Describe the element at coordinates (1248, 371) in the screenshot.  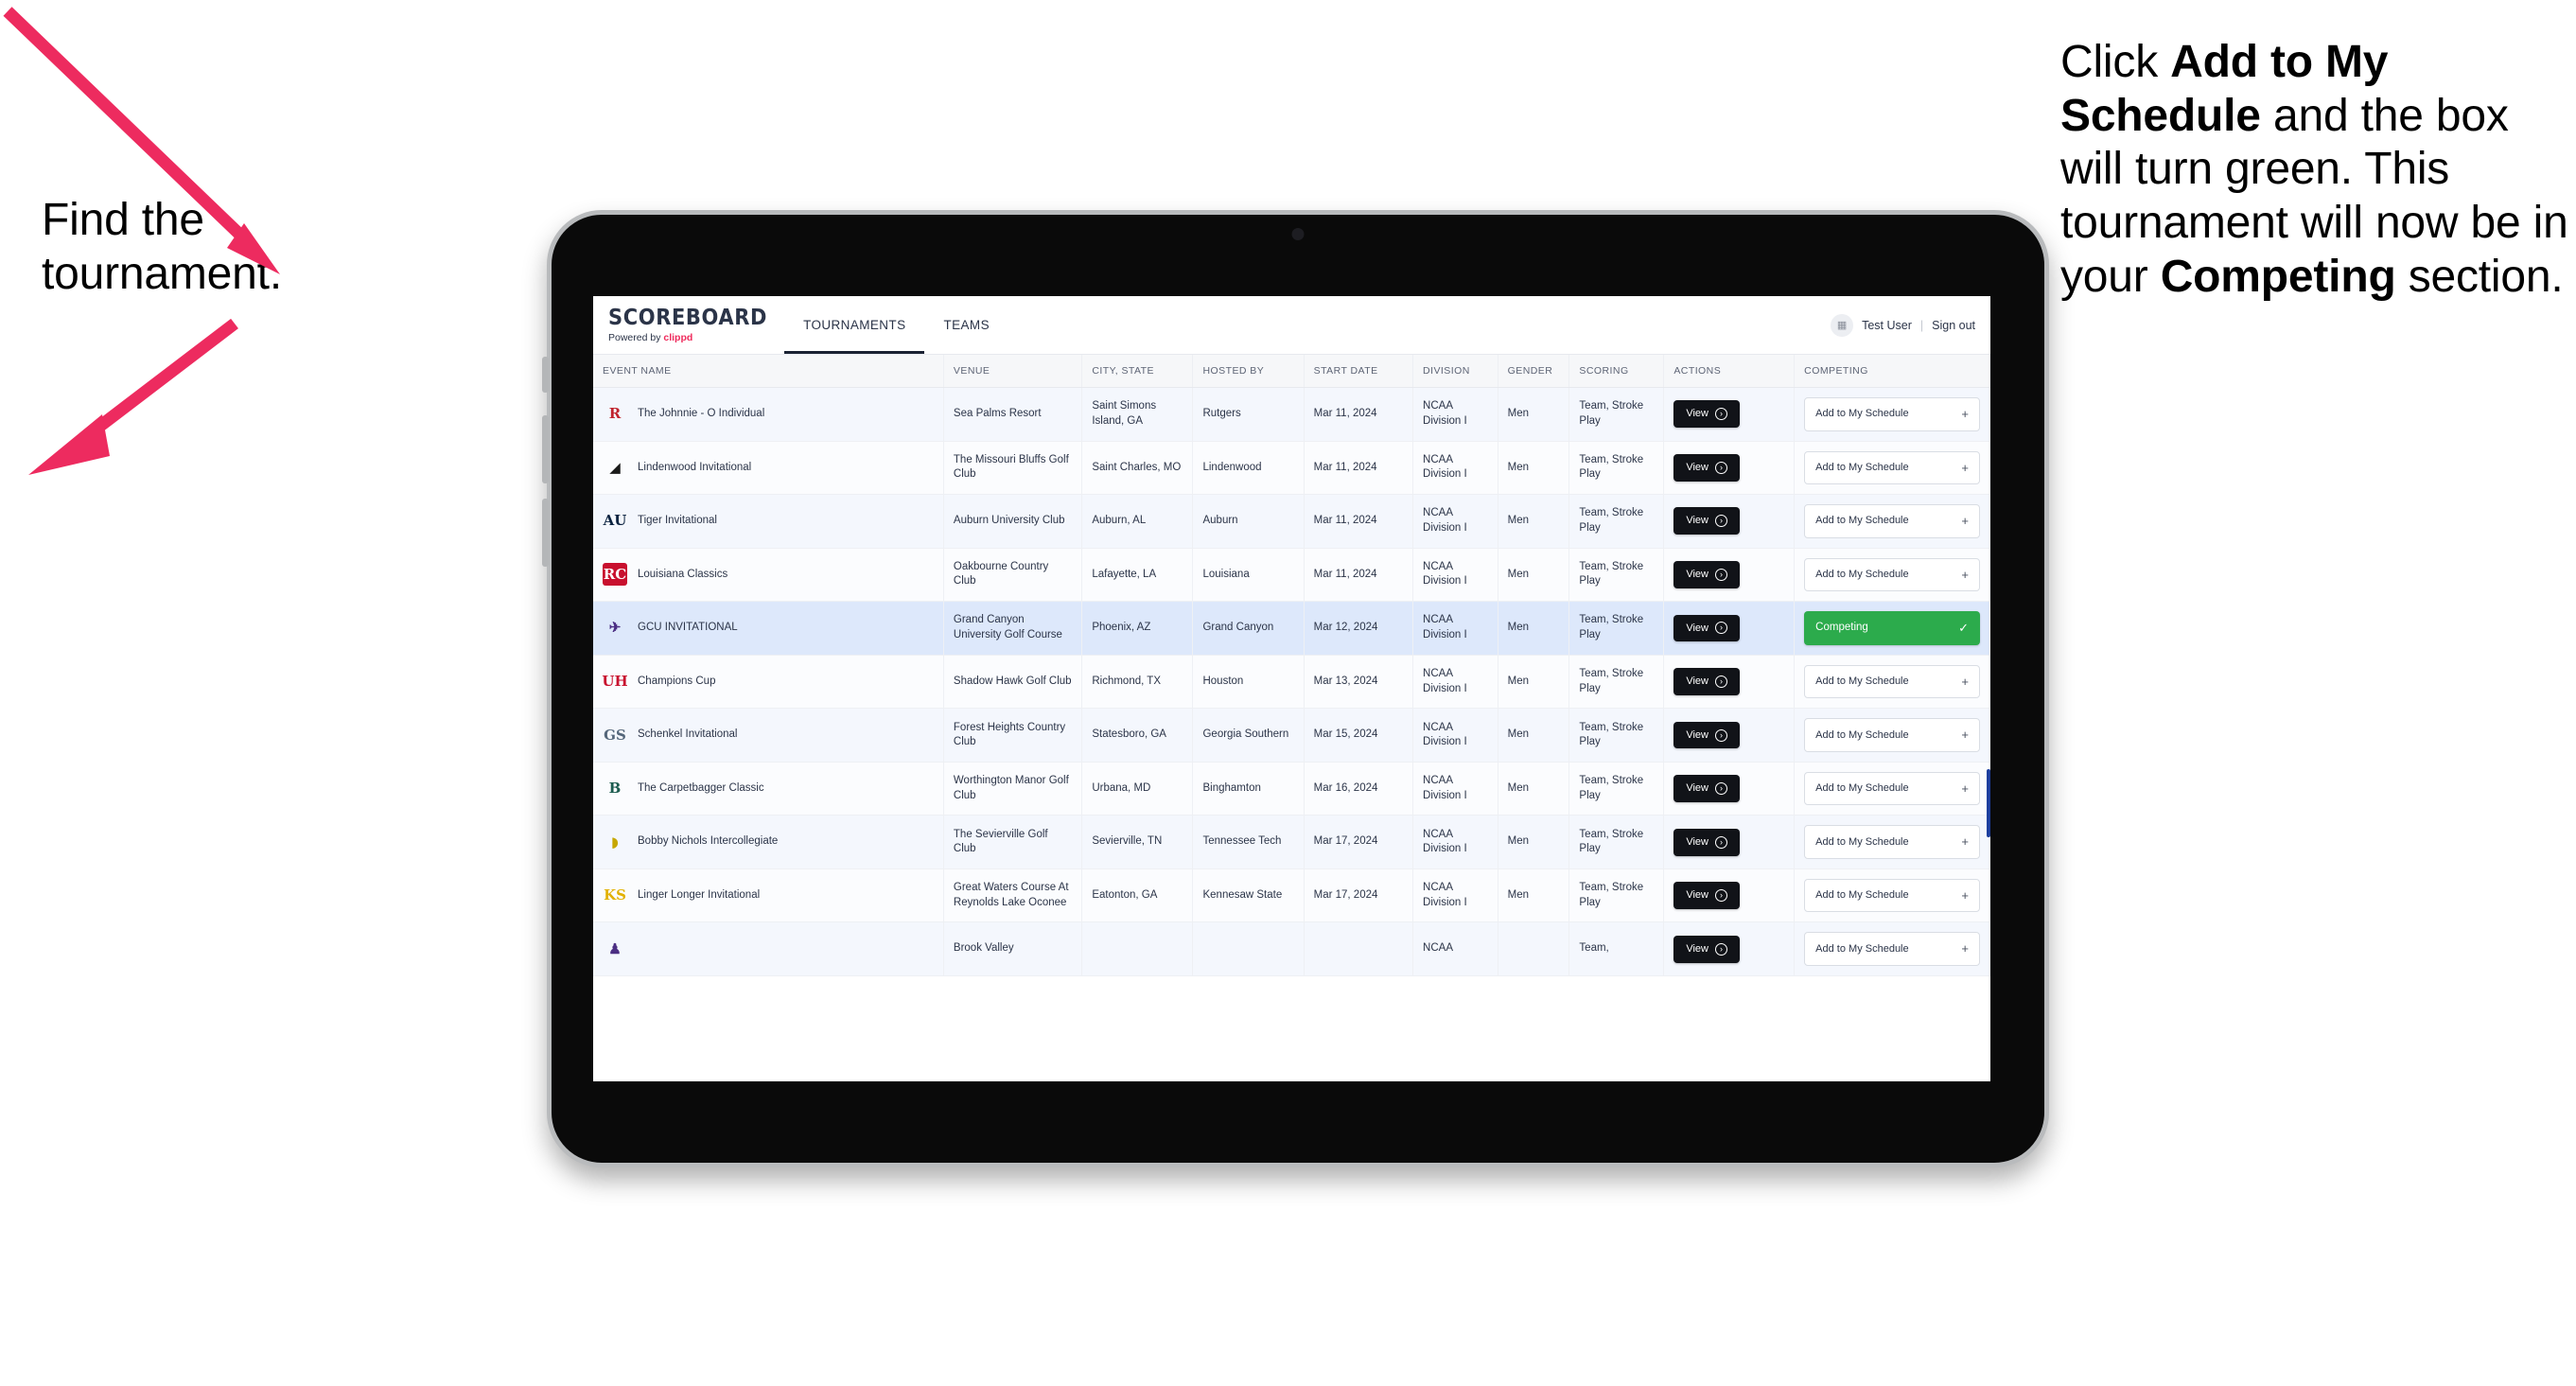
I see `col-hosted-by: HOSTED BY` at that location.